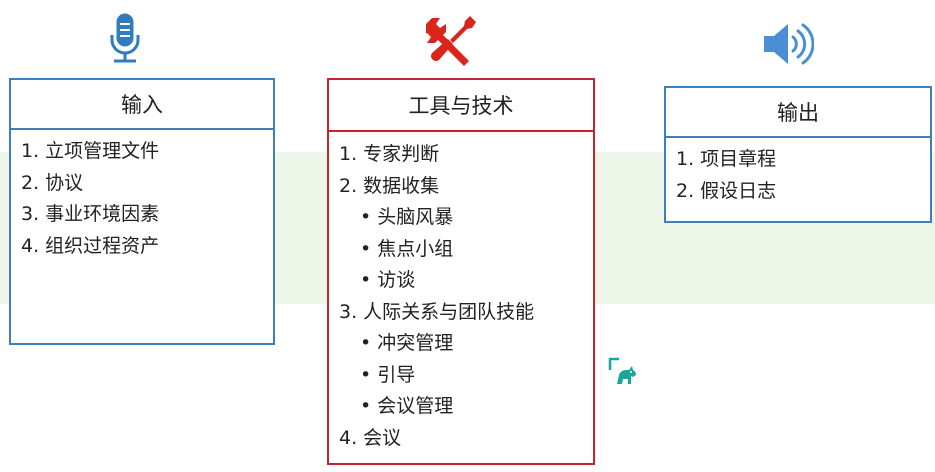  What do you see at coordinates (142, 105) in the screenshot?
I see `input-title: 输入` at bounding box center [142, 105].